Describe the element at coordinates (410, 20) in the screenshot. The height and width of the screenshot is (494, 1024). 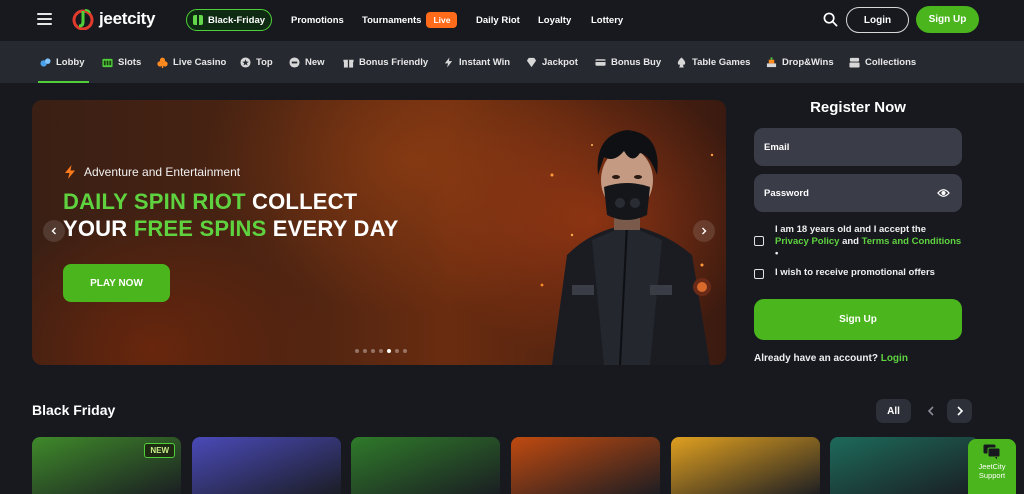
I see `nav-tournaments: Tournaments Live` at that location.